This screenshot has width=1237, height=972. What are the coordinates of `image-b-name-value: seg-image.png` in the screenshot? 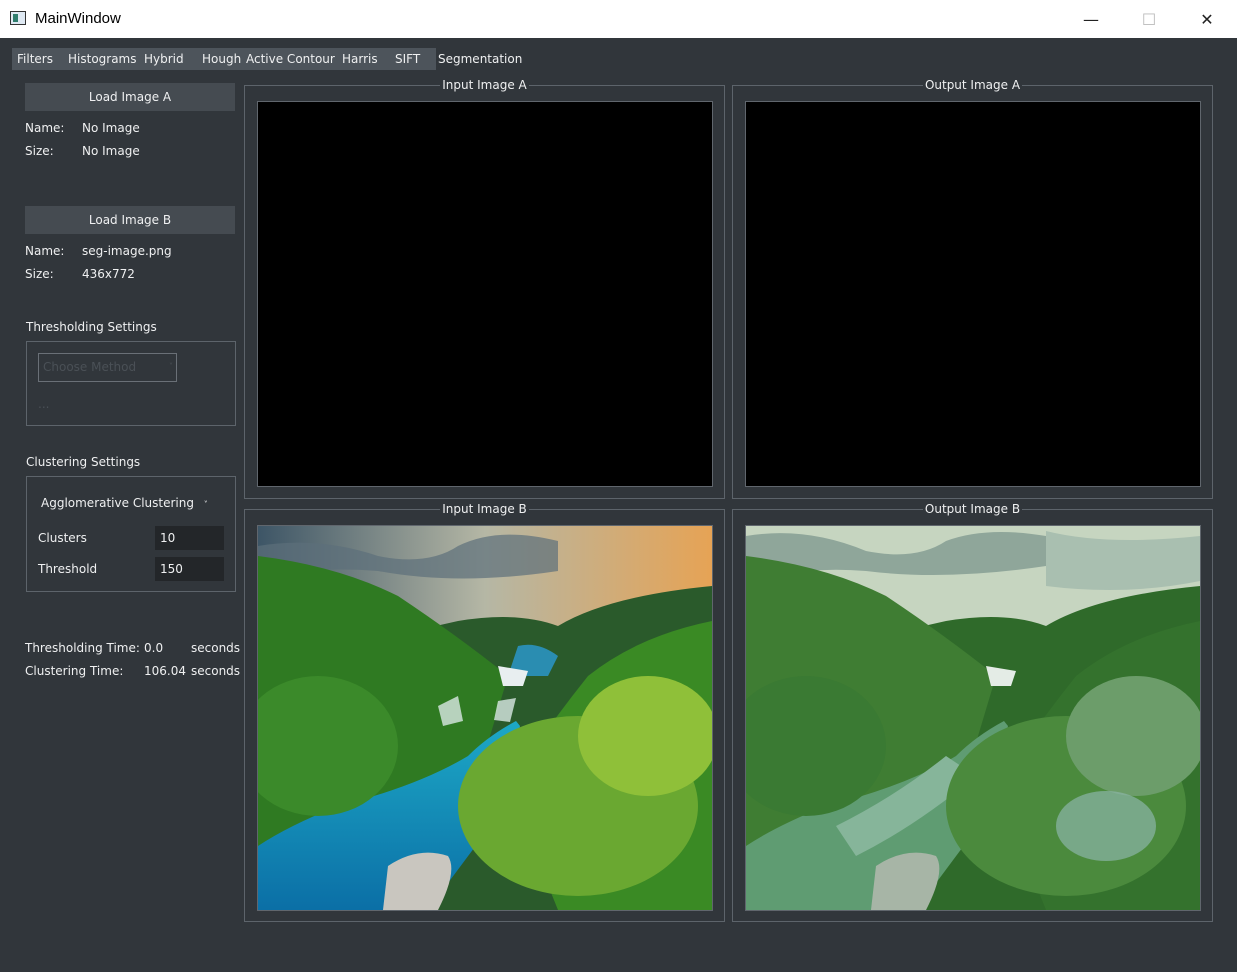 It's located at (127, 251).